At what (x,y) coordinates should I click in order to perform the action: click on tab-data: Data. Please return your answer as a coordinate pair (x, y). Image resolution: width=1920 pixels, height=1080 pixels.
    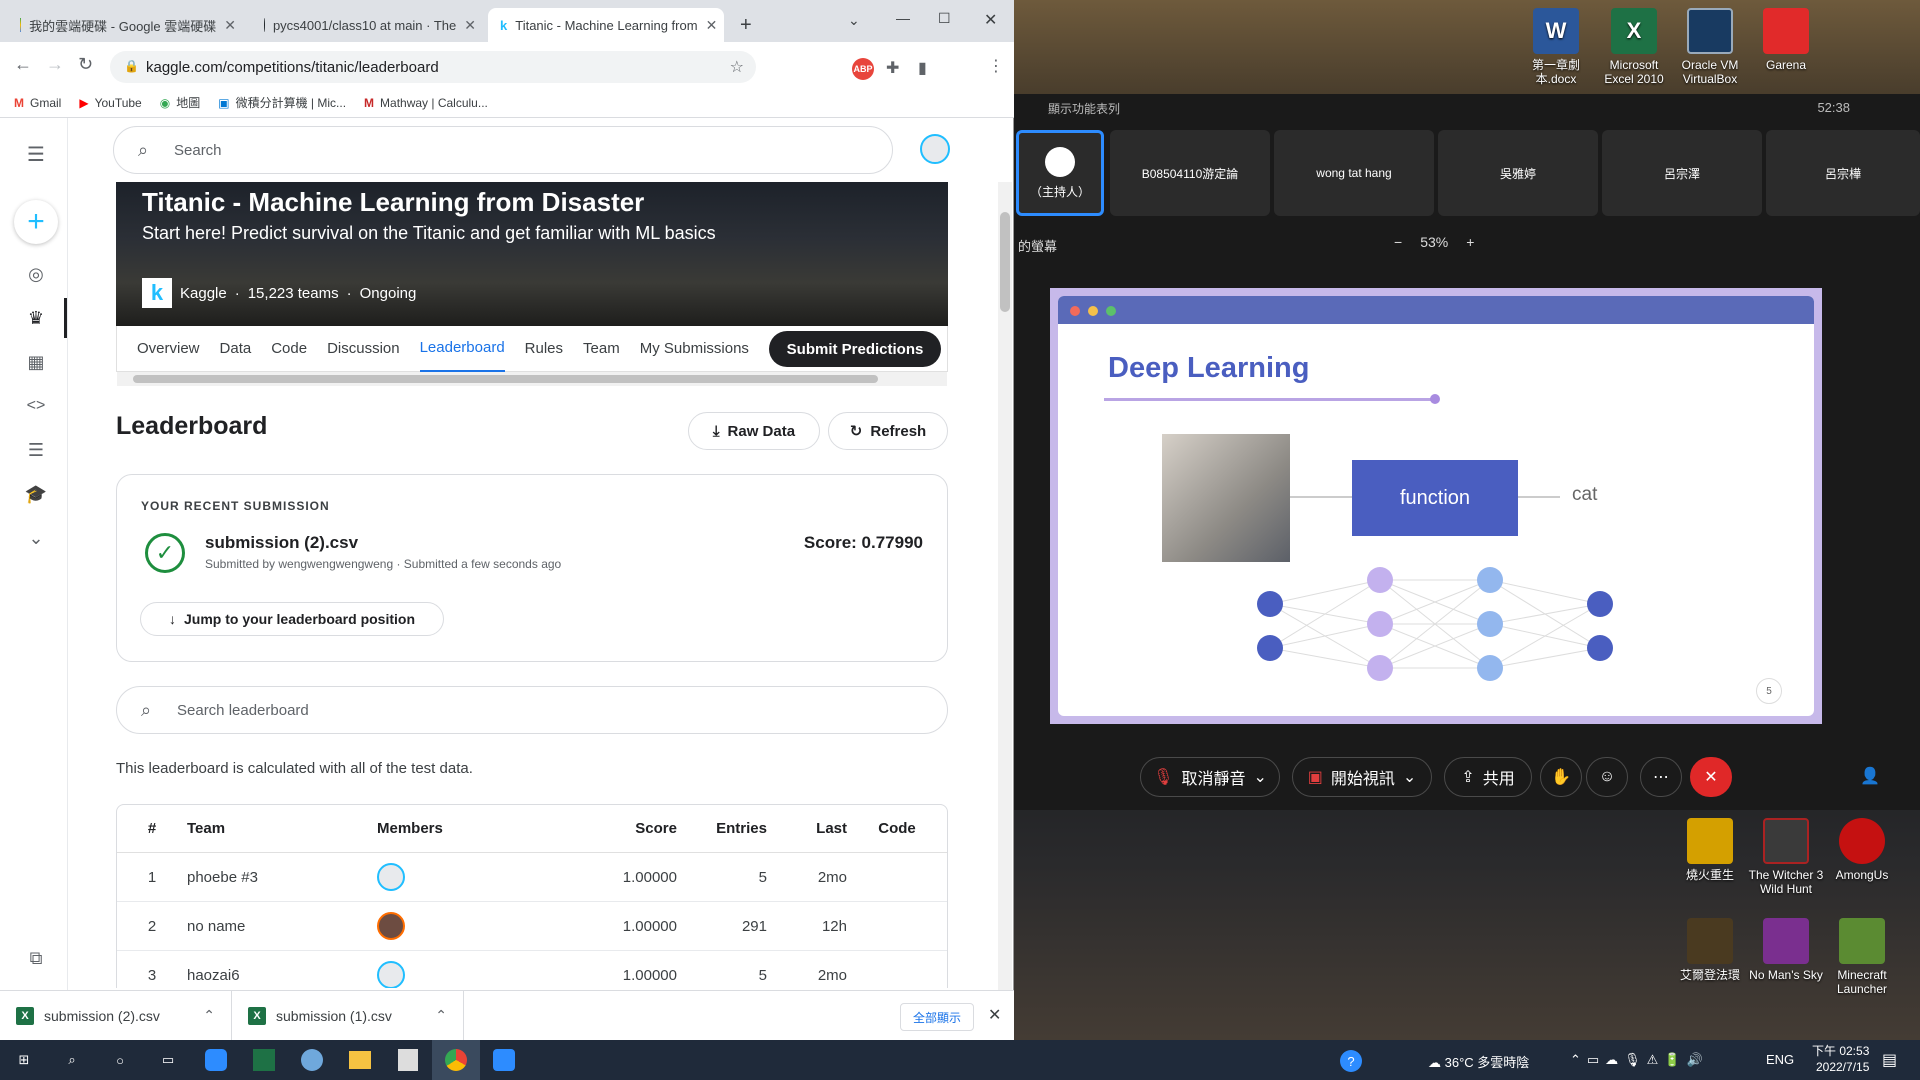
    Looking at the image, I should click on (236, 349).